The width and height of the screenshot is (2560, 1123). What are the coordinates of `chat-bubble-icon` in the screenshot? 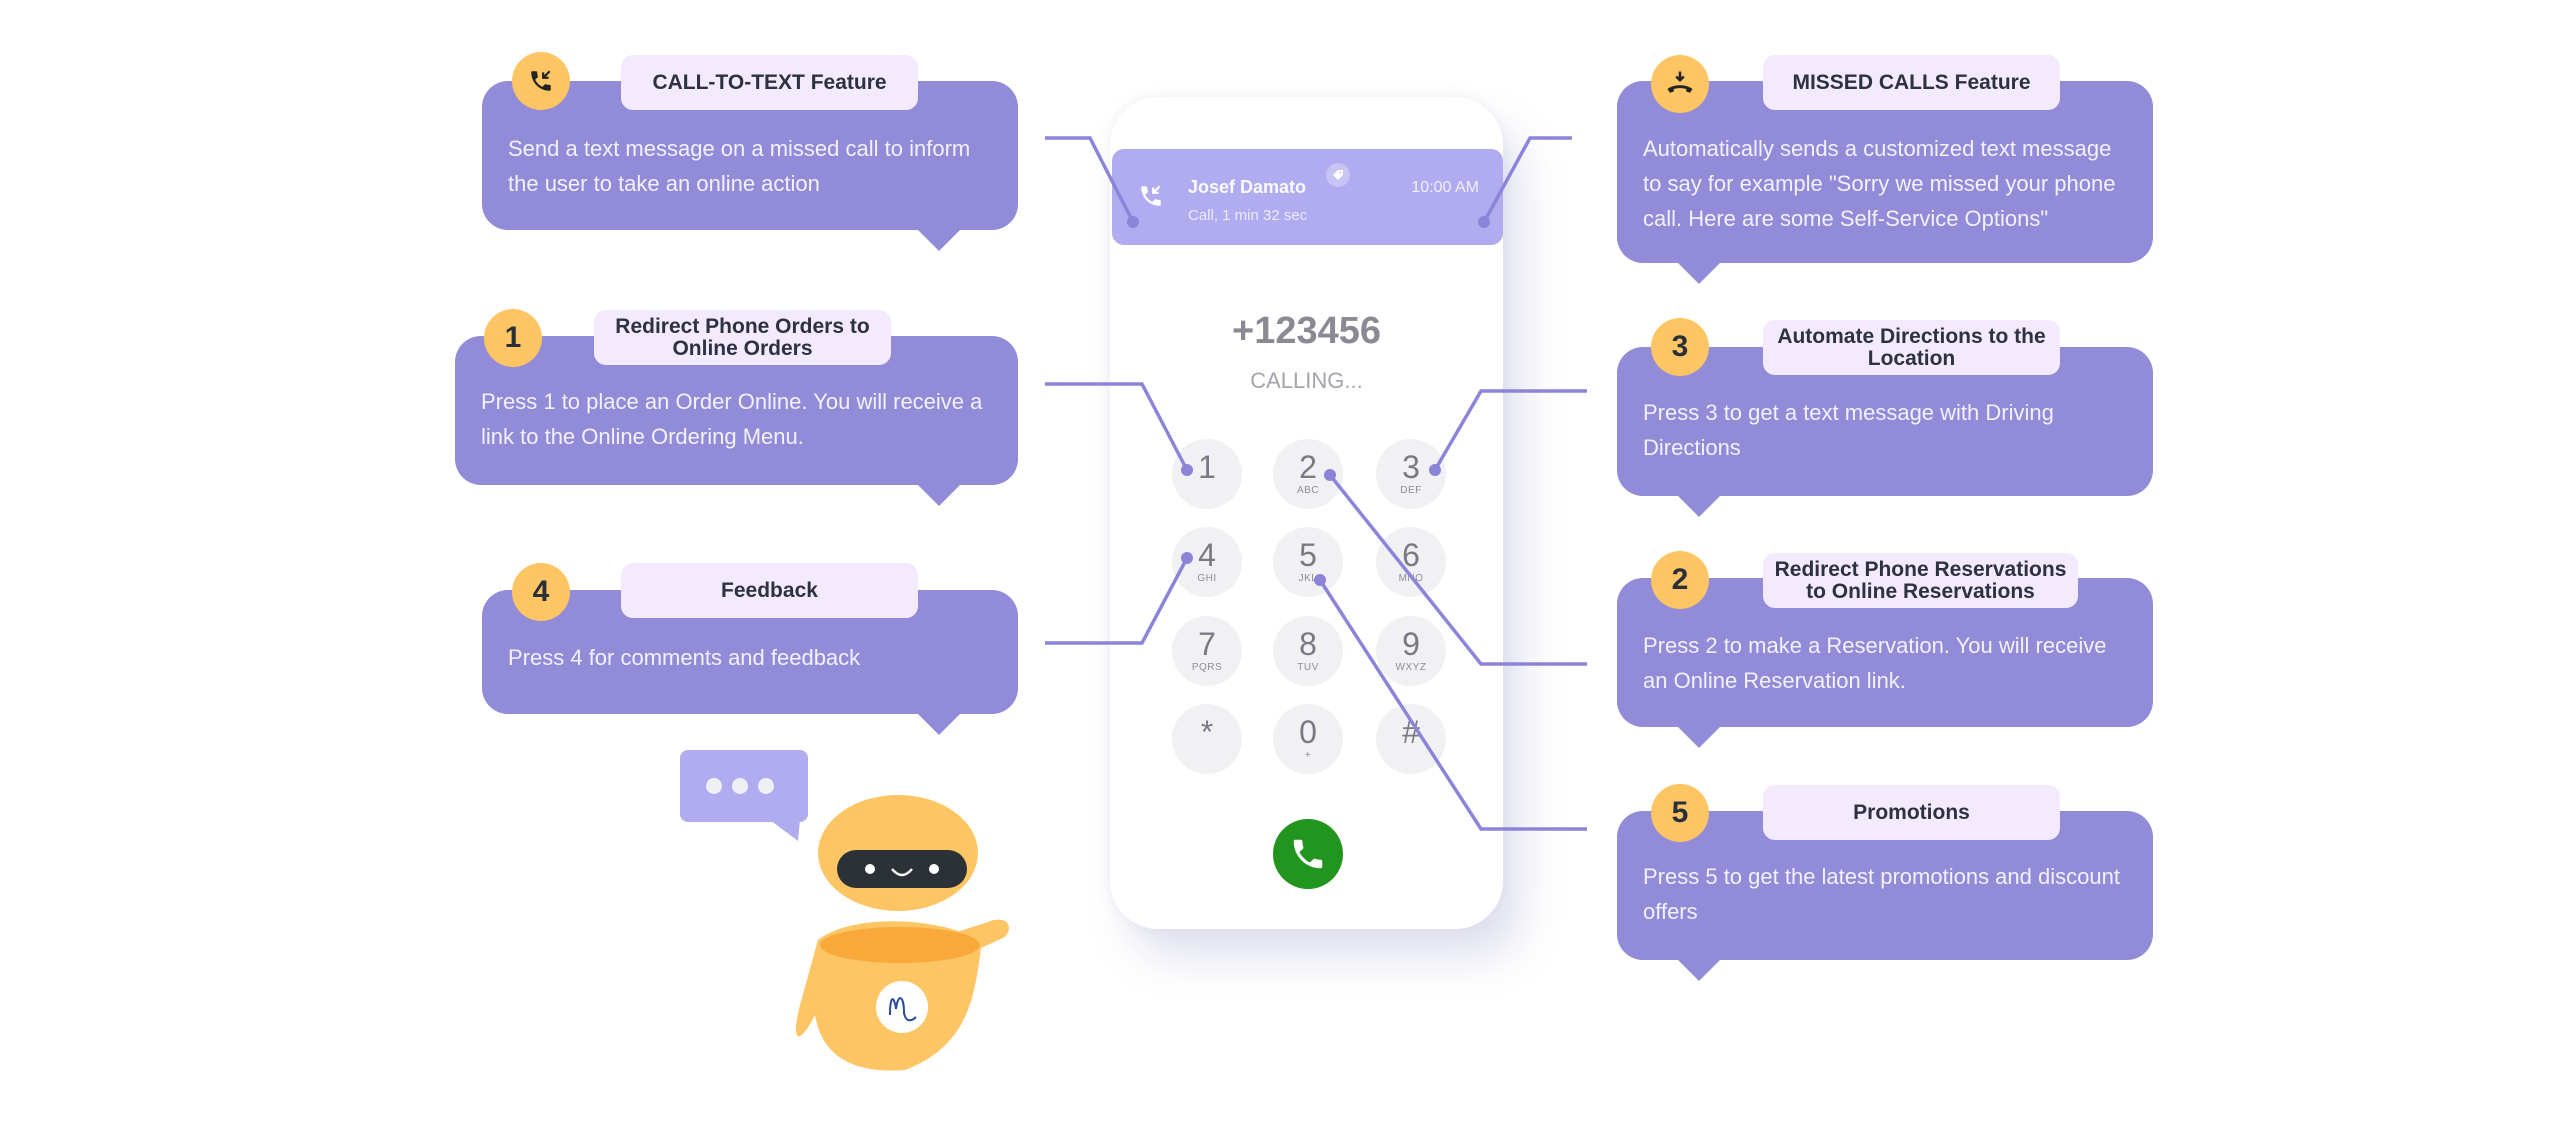 It's located at (744, 795).